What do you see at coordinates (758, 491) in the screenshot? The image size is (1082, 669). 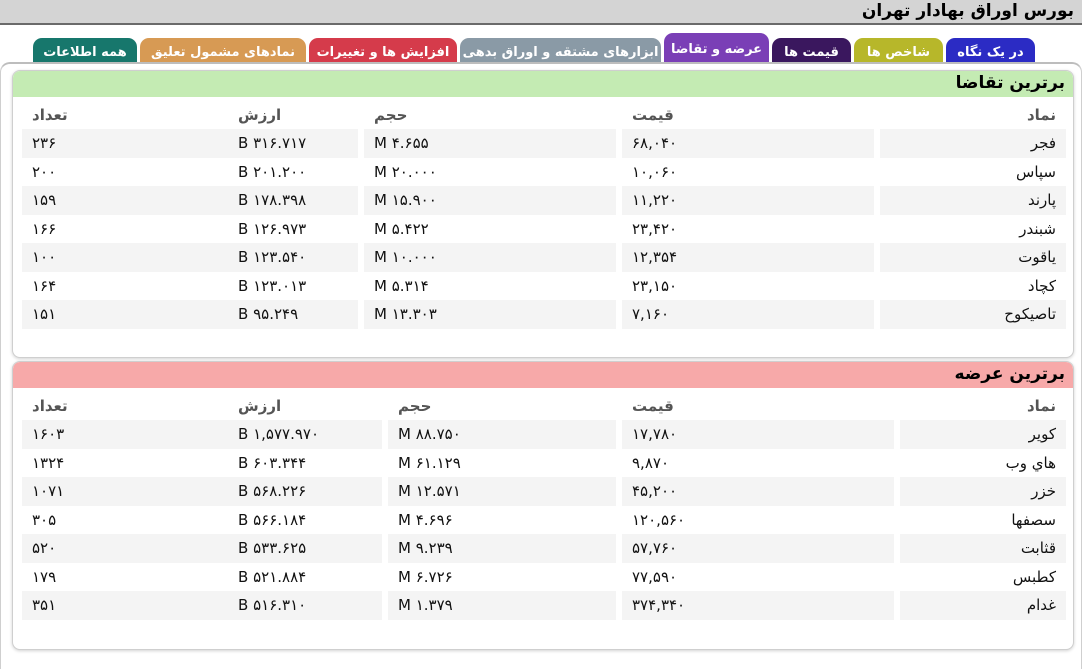 I see `price-cell: ۴۵,۲۰۰` at bounding box center [758, 491].